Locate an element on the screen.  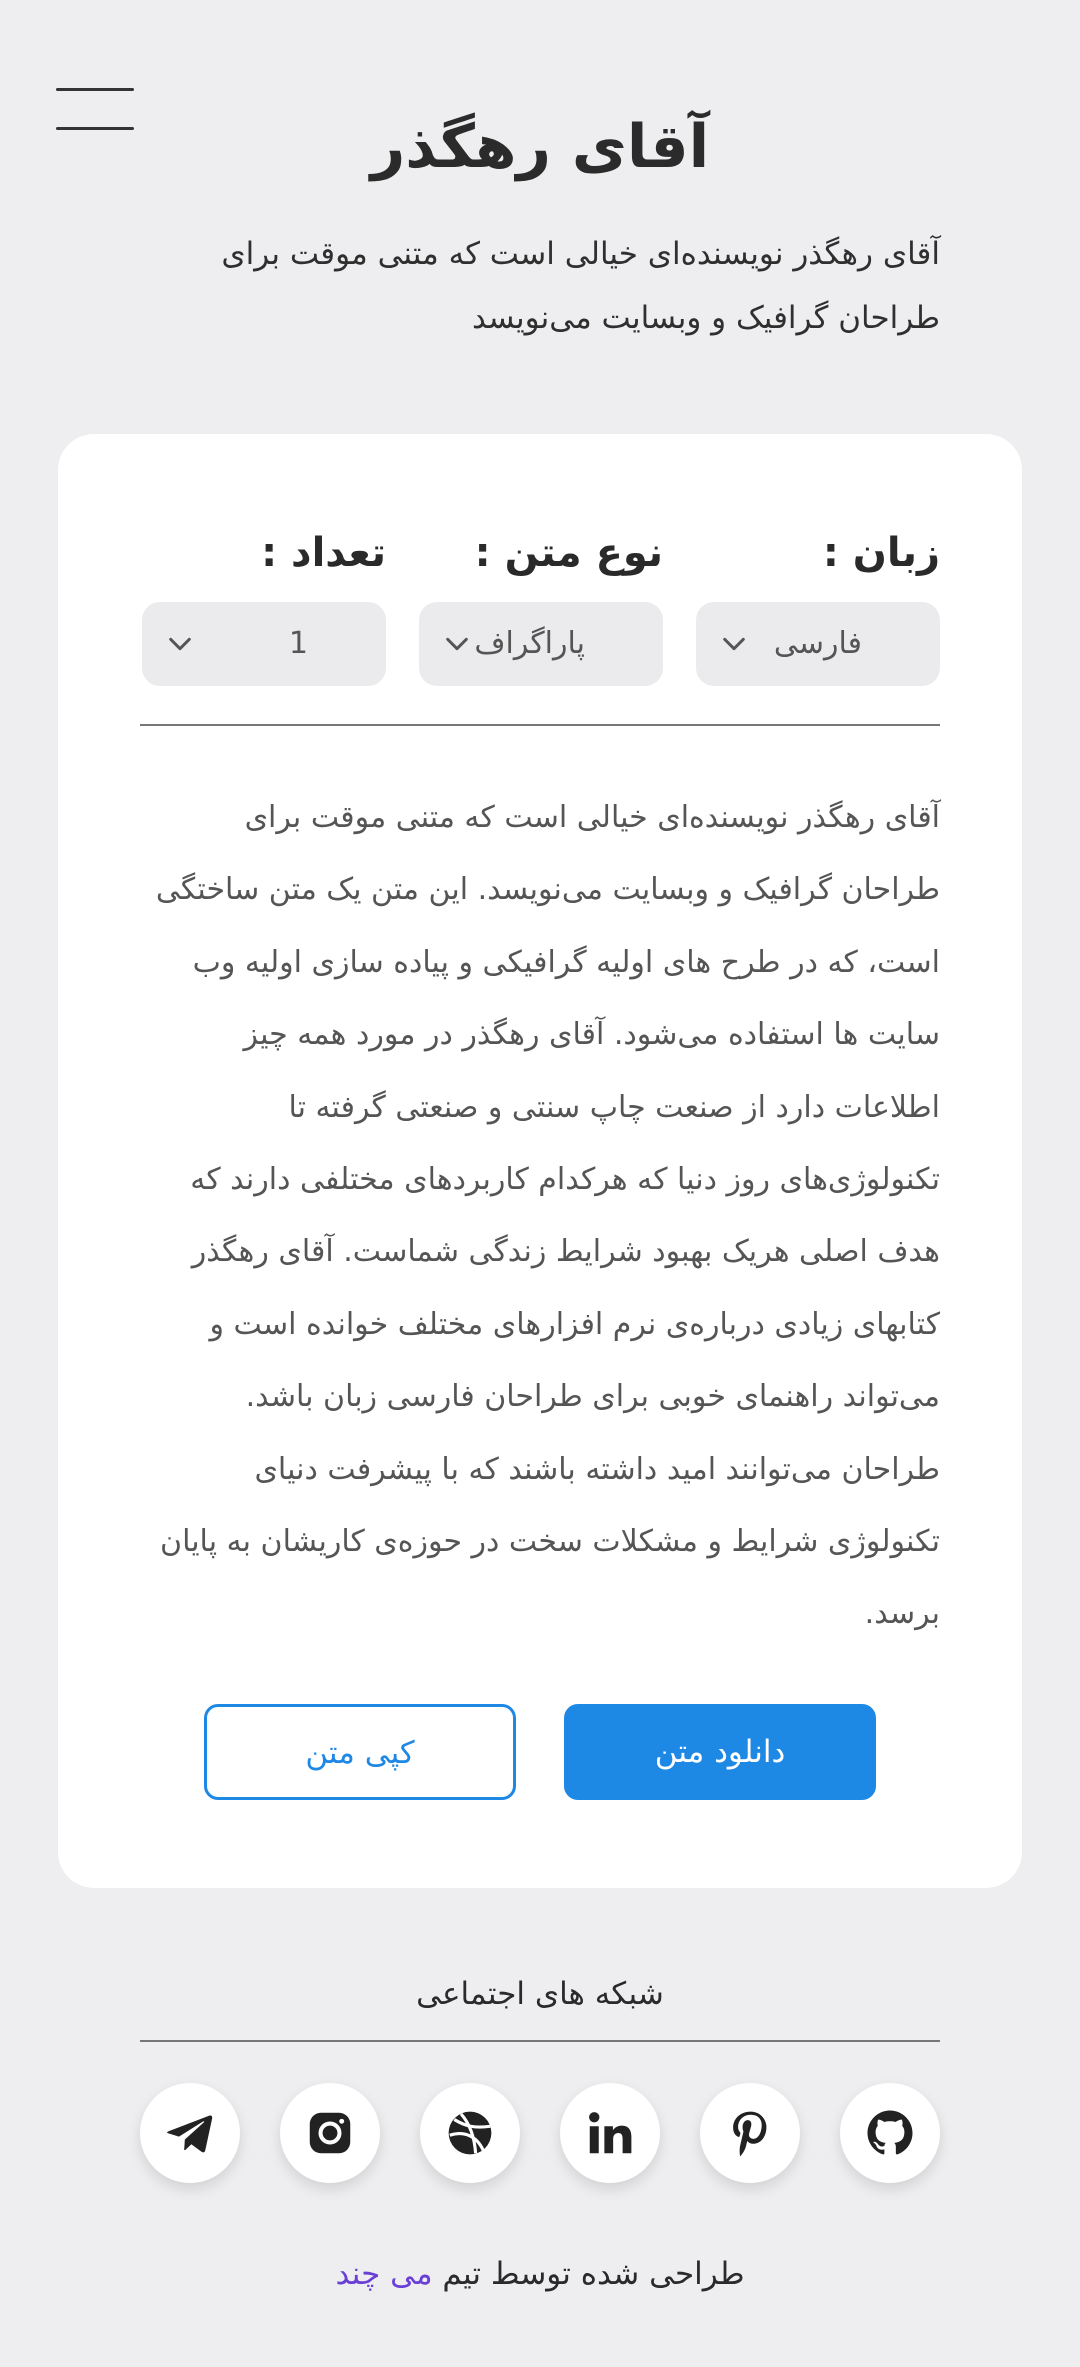
linkedin-link is located at coordinates (610, 2133).